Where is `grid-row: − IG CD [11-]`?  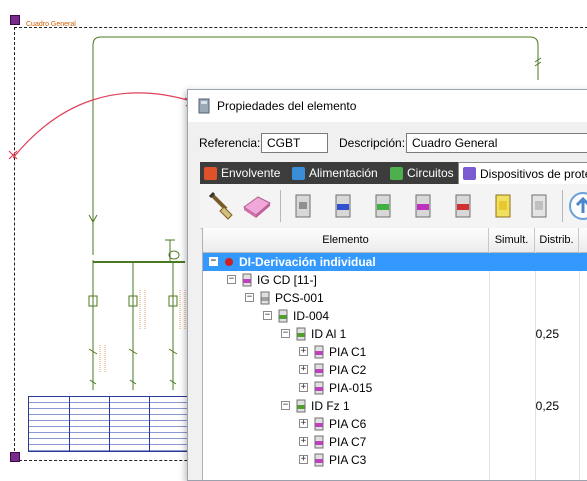 grid-row: − IG CD [11-] is located at coordinates (395, 280).